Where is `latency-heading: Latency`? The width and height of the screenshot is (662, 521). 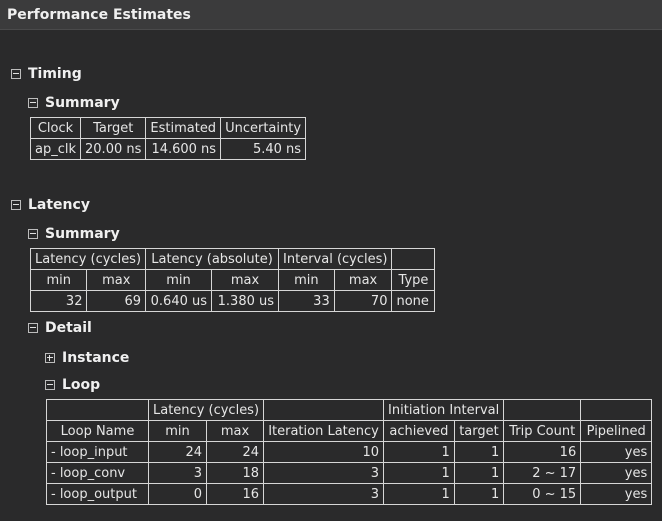 latency-heading: Latency is located at coordinates (59, 205).